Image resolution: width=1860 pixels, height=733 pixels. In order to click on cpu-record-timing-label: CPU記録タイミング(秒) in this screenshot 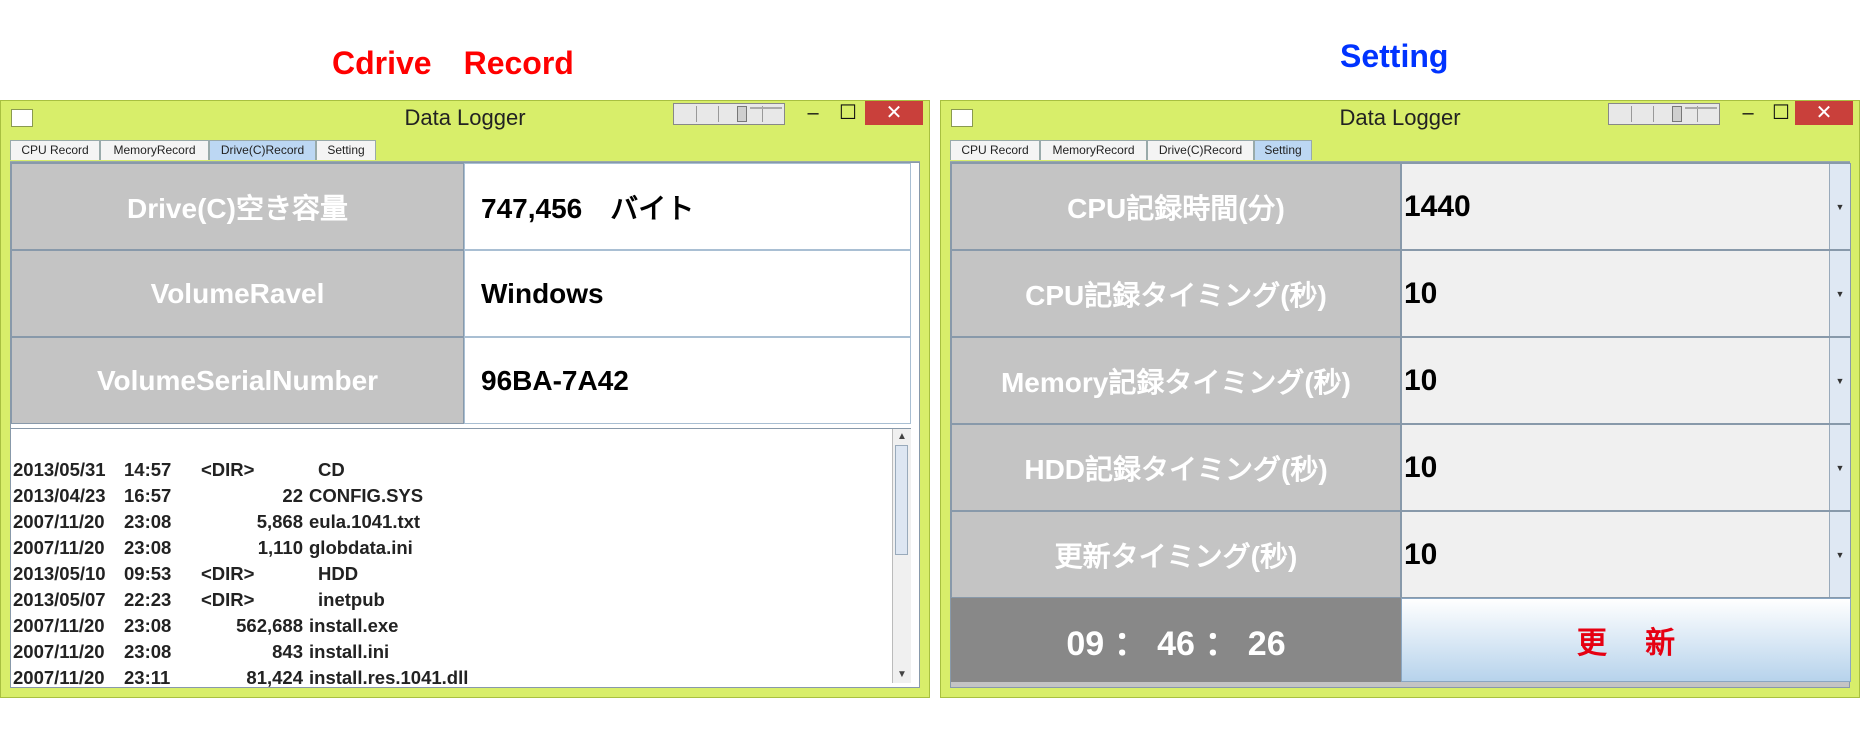, I will do `click(1176, 293)`.